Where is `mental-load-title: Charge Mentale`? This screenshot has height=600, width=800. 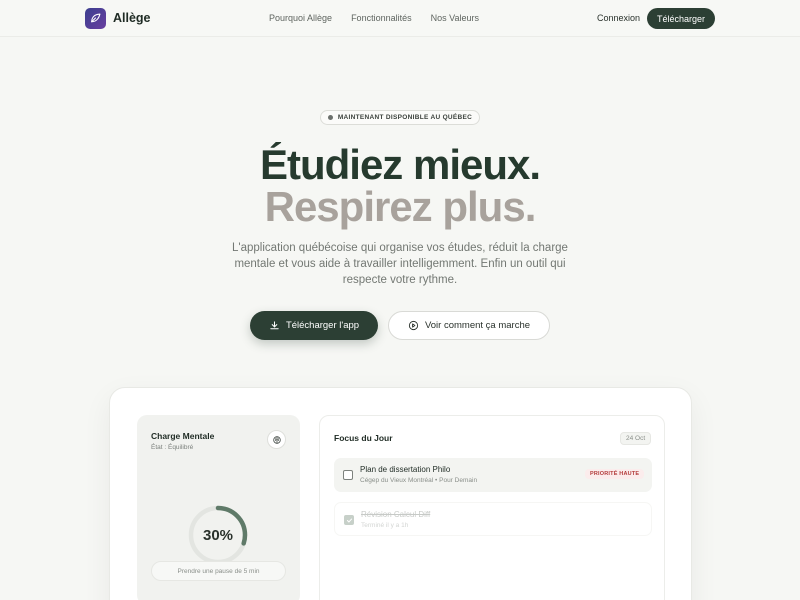
mental-load-title: Charge Mentale is located at coordinates (183, 436).